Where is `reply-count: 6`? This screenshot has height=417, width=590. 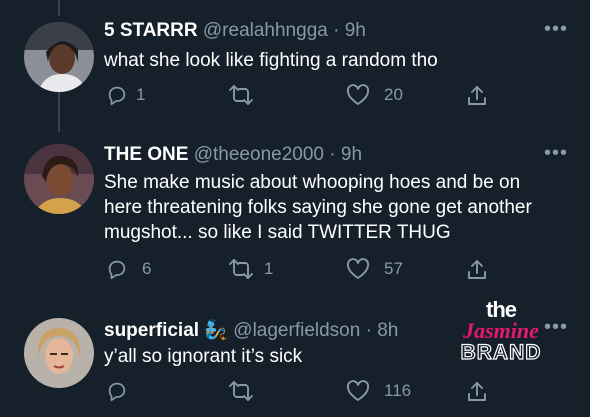 reply-count: 6 is located at coordinates (147, 268).